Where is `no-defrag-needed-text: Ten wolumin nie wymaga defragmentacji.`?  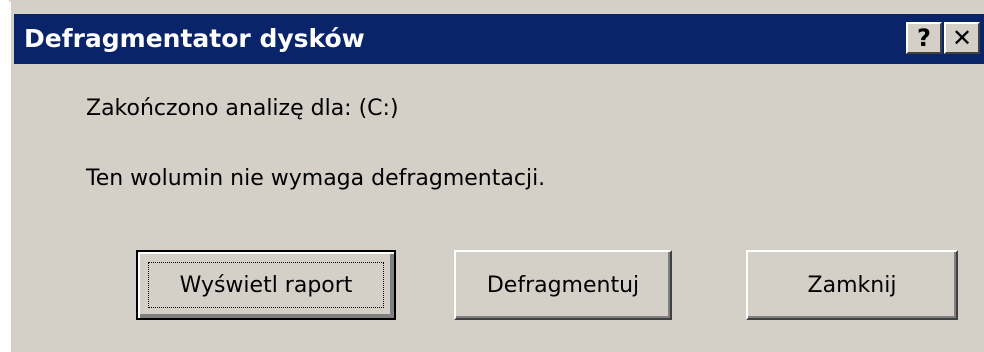 no-defrag-needed-text: Ten wolumin nie wymaga defragmentacji. is located at coordinates (316, 178).